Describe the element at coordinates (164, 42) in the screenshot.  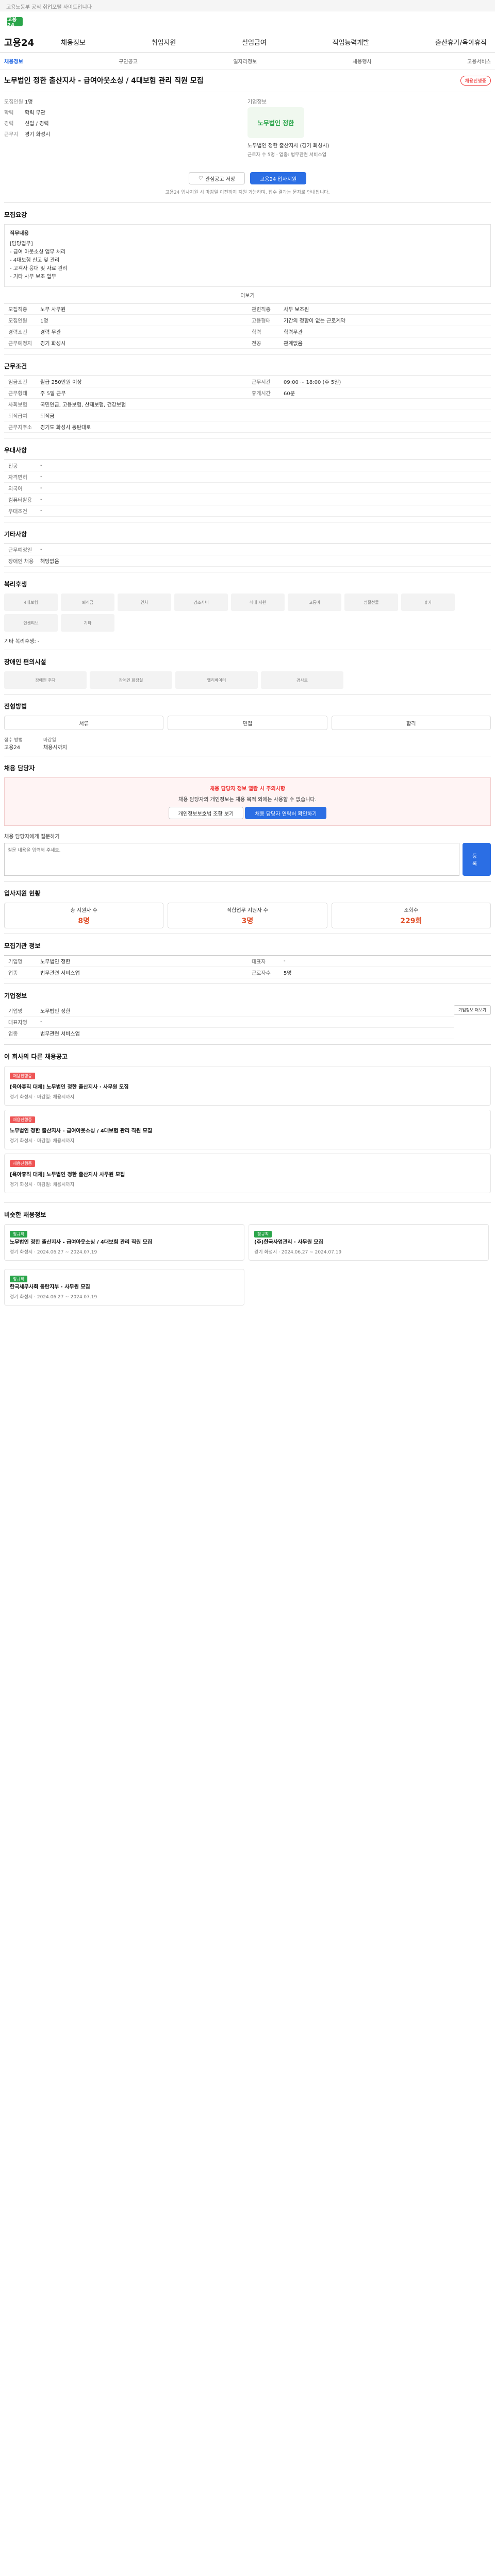
I see `gnb-item-support: 취업지원` at that location.